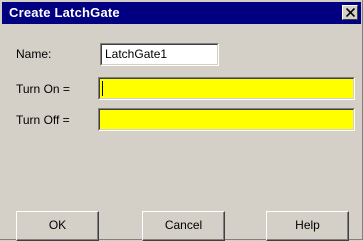 The width and height of the screenshot is (363, 241). Describe the element at coordinates (64, 12) in the screenshot. I see `dialog-title: Create LatchGate` at that location.